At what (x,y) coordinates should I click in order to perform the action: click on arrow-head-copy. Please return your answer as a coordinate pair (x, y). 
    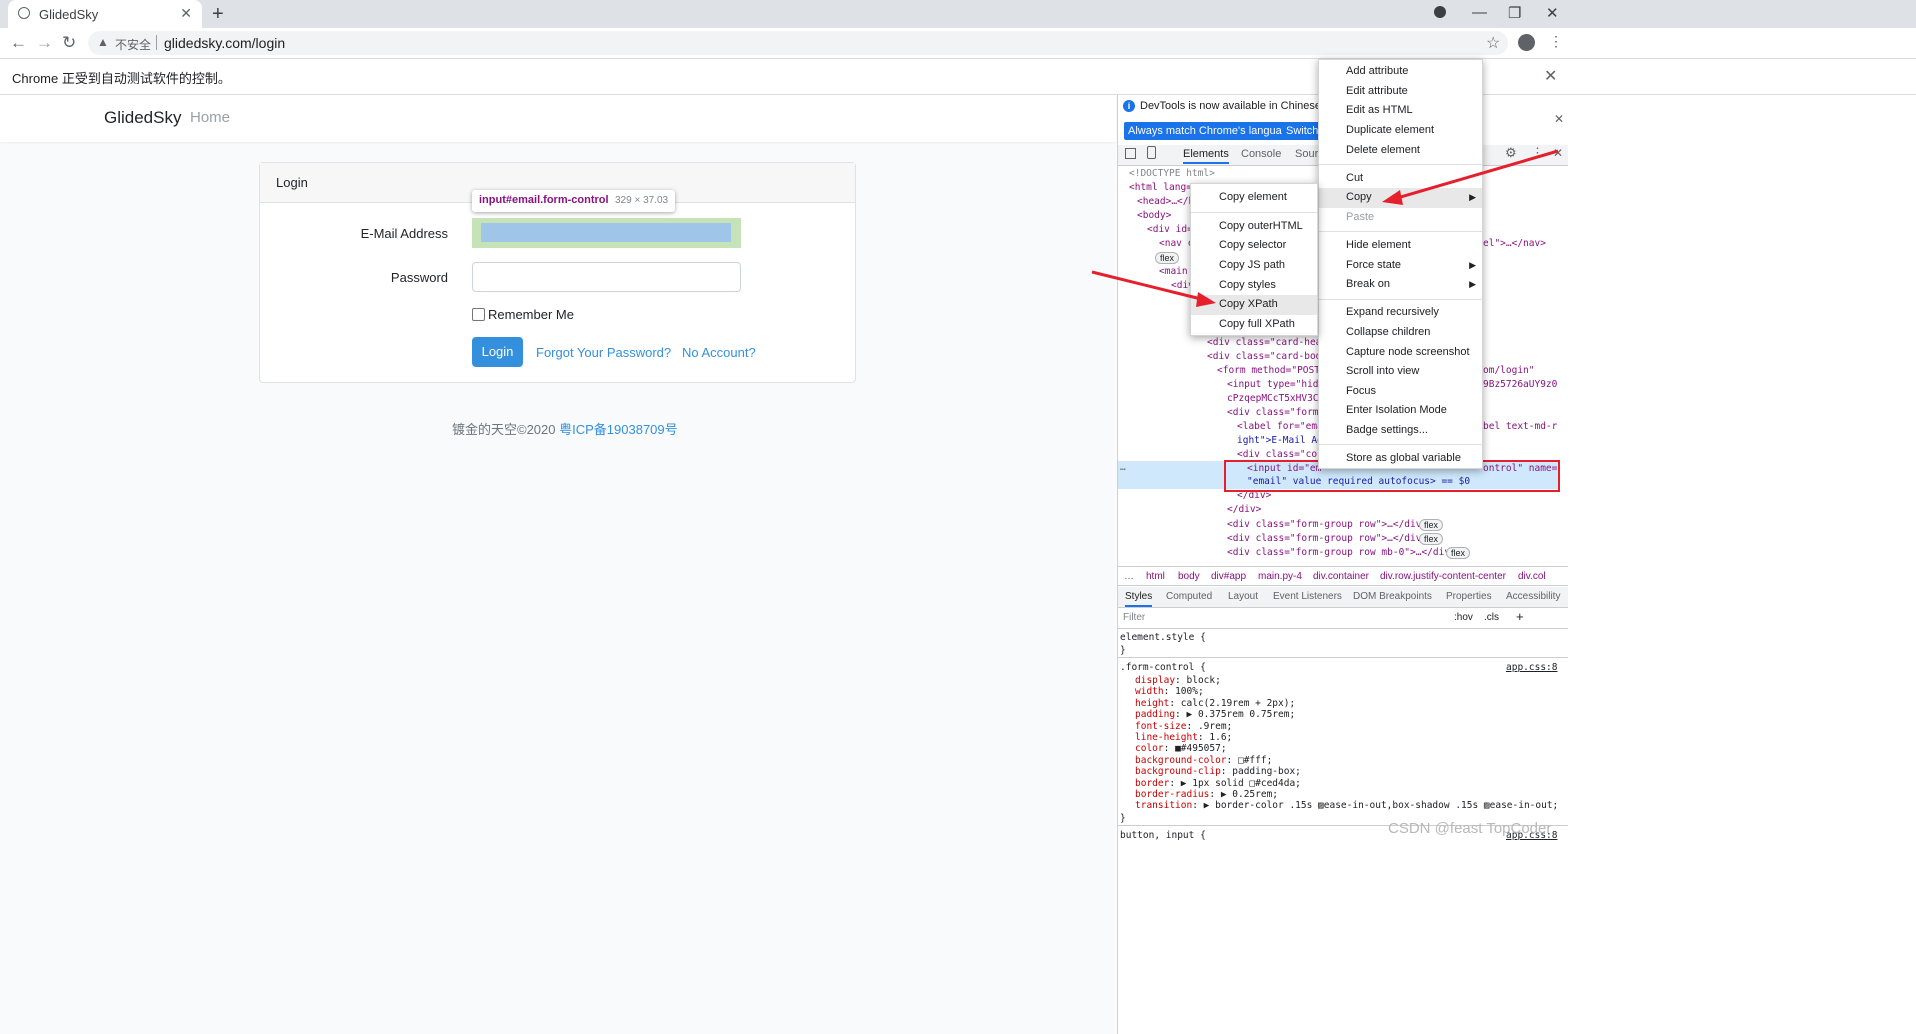
    Looking at the image, I should click on (1392, 197).